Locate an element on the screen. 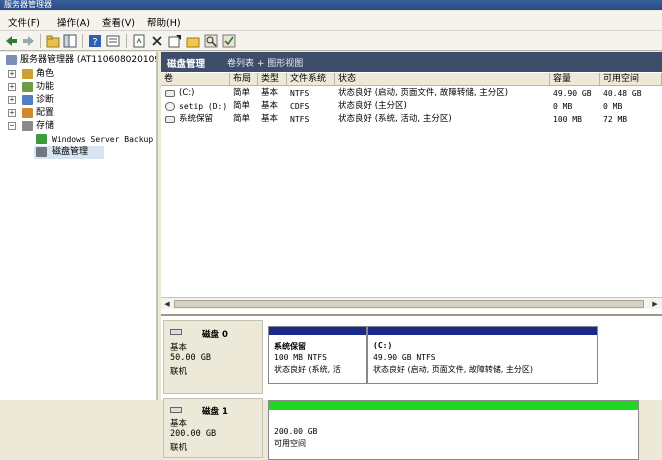 The width and height of the screenshot is (662, 460). partition-info: 200.00 GB is located at coordinates (296, 431).